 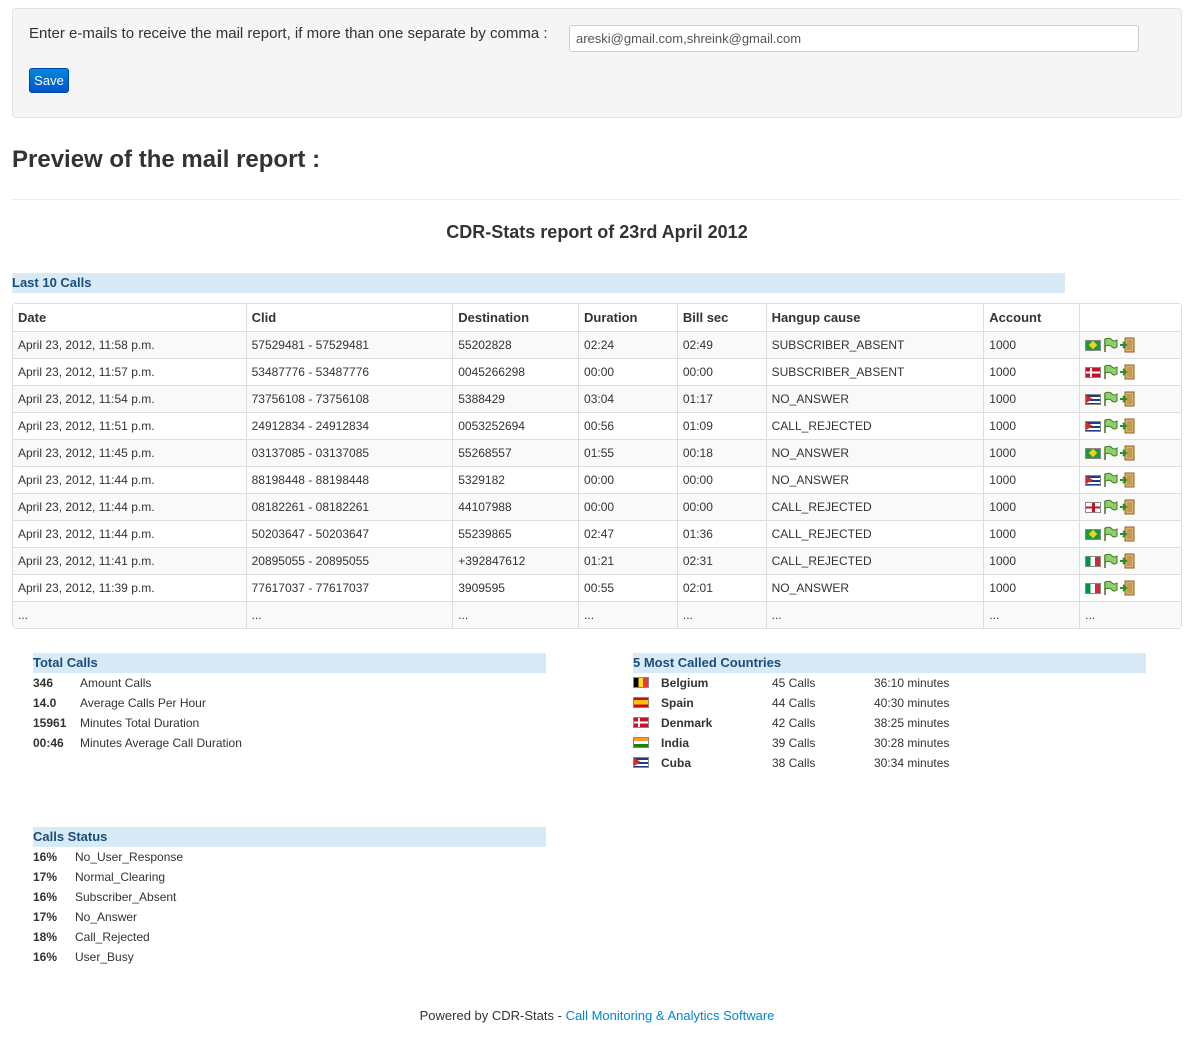 What do you see at coordinates (721, 587) in the screenshot?
I see `cell-billsec: 02:01` at bounding box center [721, 587].